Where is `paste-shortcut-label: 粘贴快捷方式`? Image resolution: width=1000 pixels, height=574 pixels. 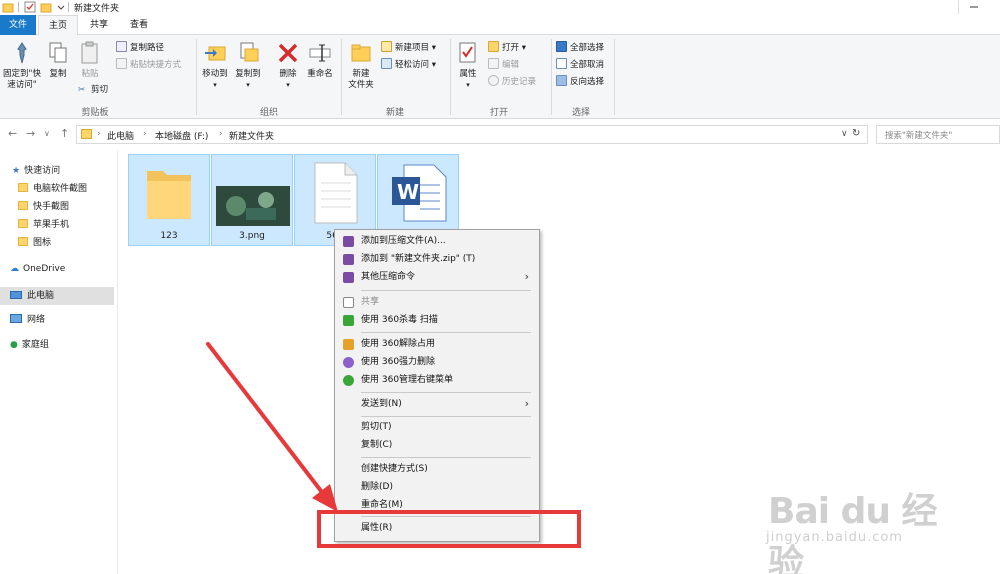
paste-shortcut-label: 粘贴快捷方式 is located at coordinates (156, 65).